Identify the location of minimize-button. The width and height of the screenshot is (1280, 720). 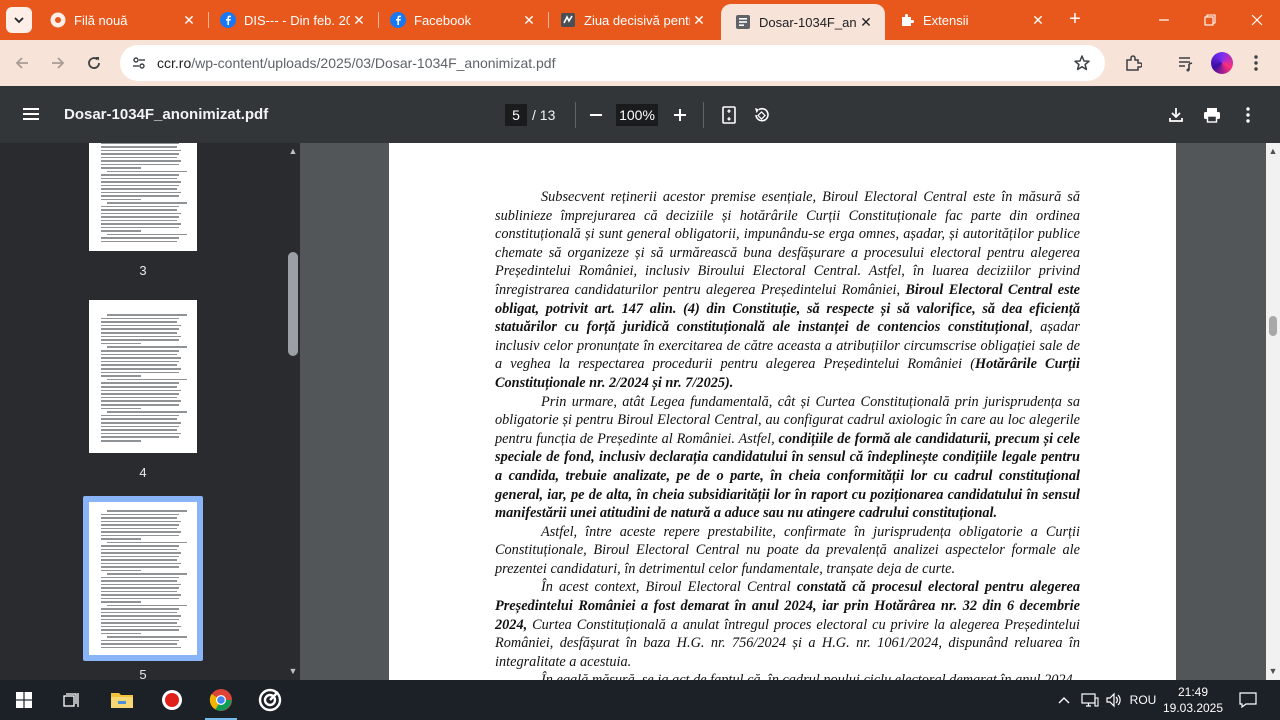
(1164, 20).